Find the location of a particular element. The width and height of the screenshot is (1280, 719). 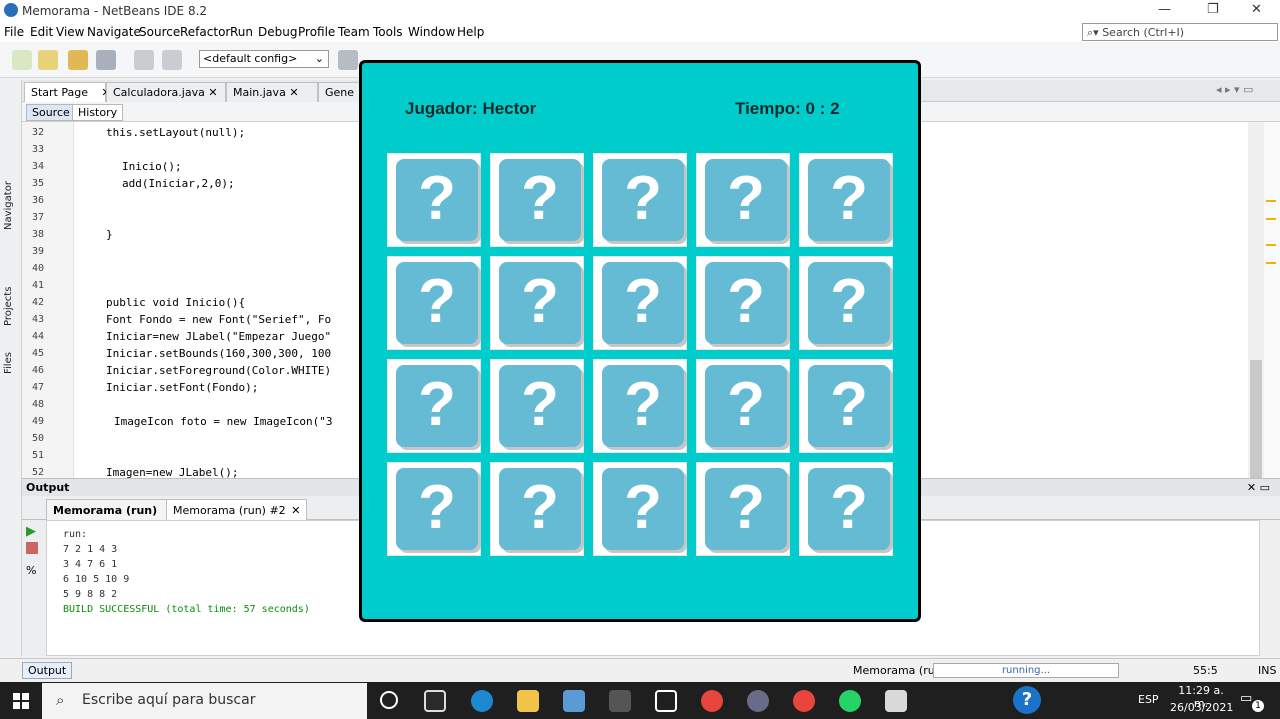

new-project-icon is located at coordinates (48, 60).